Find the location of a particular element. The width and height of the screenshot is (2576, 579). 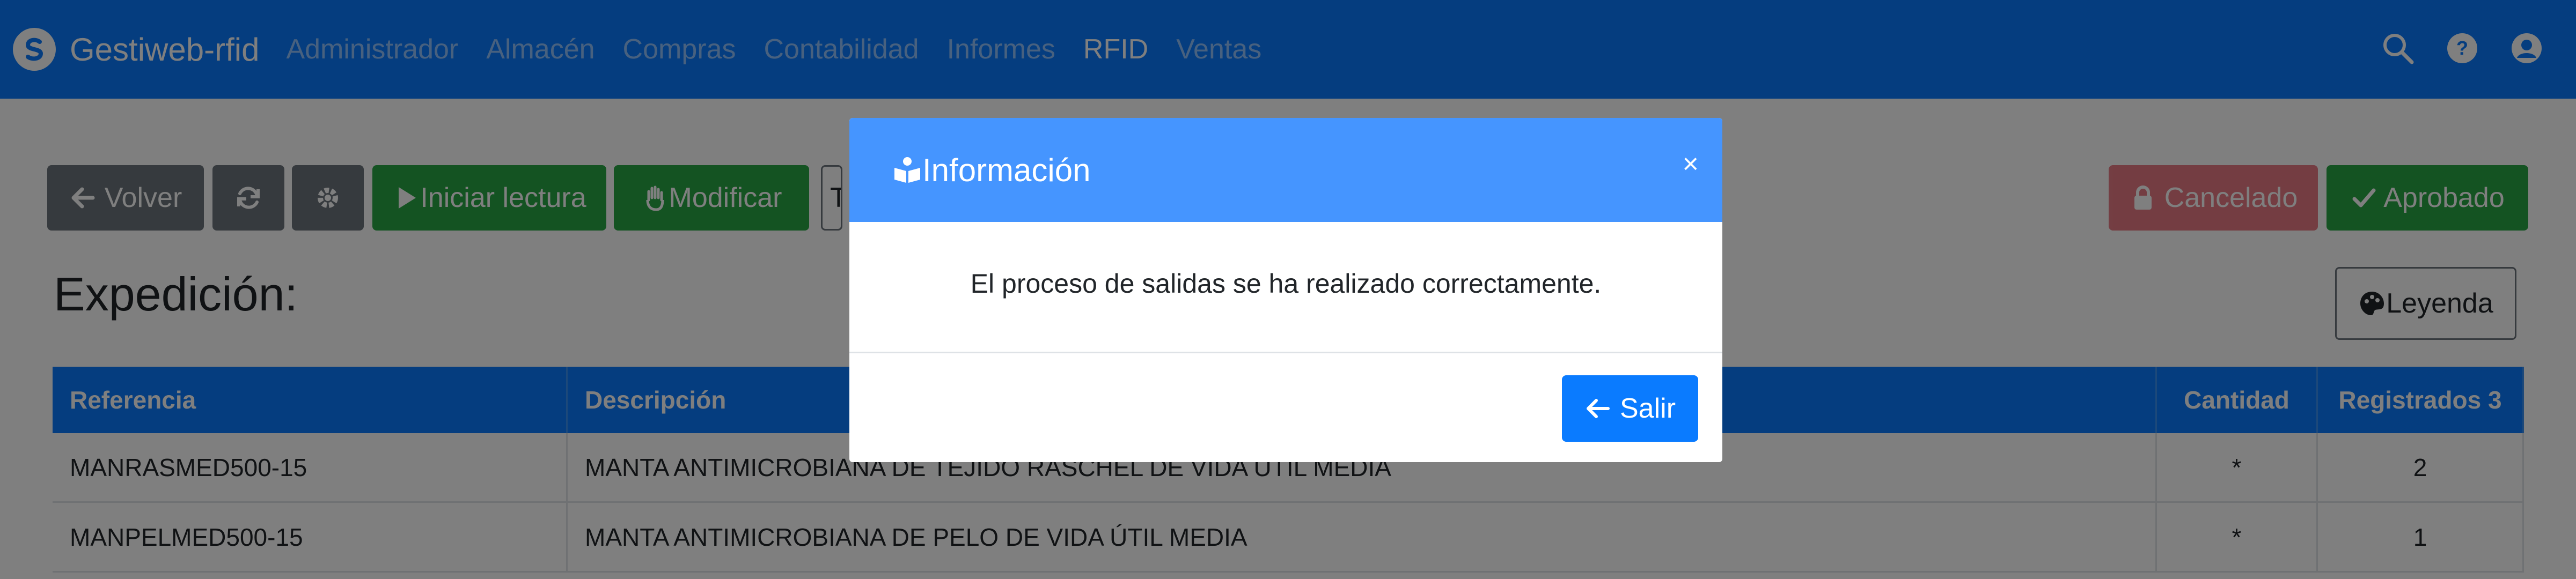

exit-button: Salir is located at coordinates (1630, 408).